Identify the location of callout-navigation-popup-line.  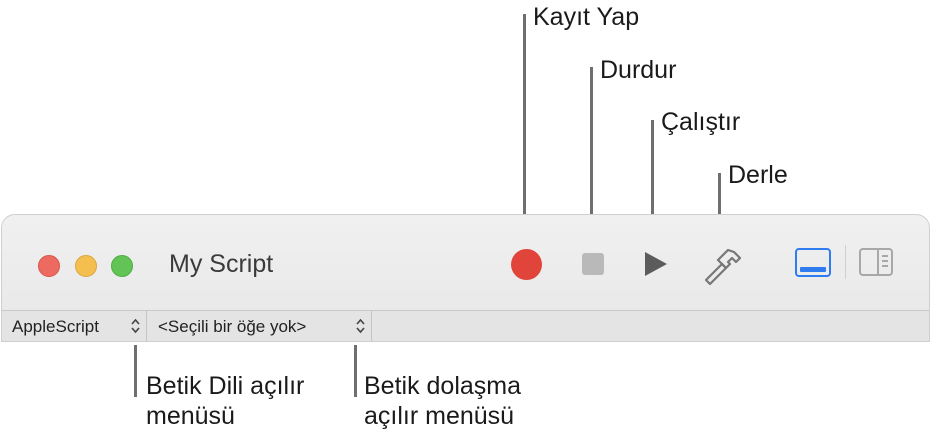
(355, 371).